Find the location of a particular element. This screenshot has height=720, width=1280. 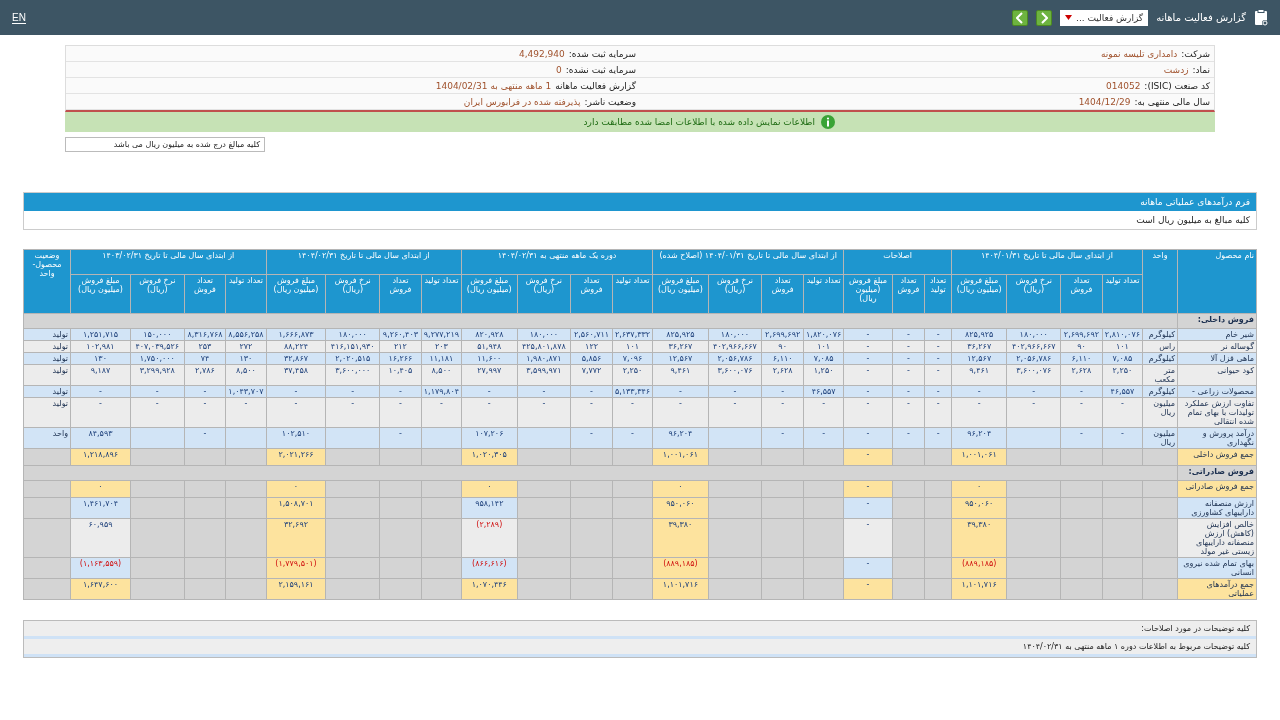

table-cell: ۸,۵۰۰ is located at coordinates (441, 375).